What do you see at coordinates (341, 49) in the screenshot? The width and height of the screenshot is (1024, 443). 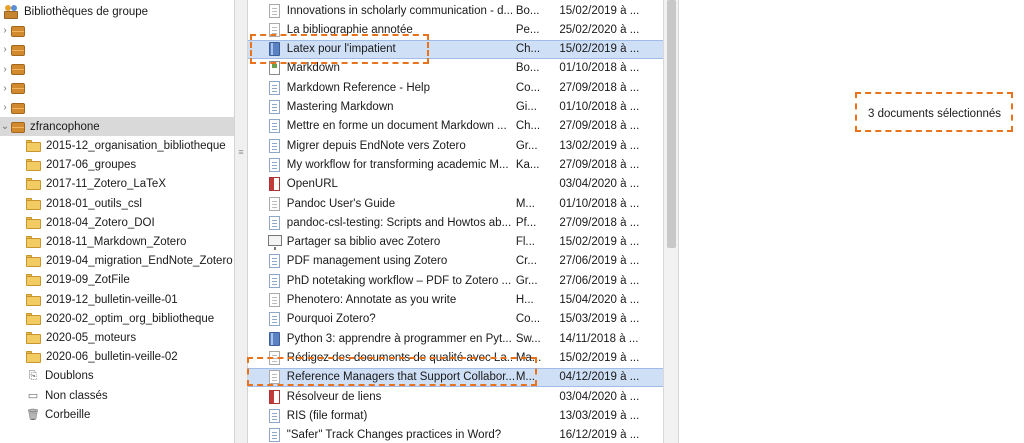 I see `item-title: Latex pour l'impatient` at bounding box center [341, 49].